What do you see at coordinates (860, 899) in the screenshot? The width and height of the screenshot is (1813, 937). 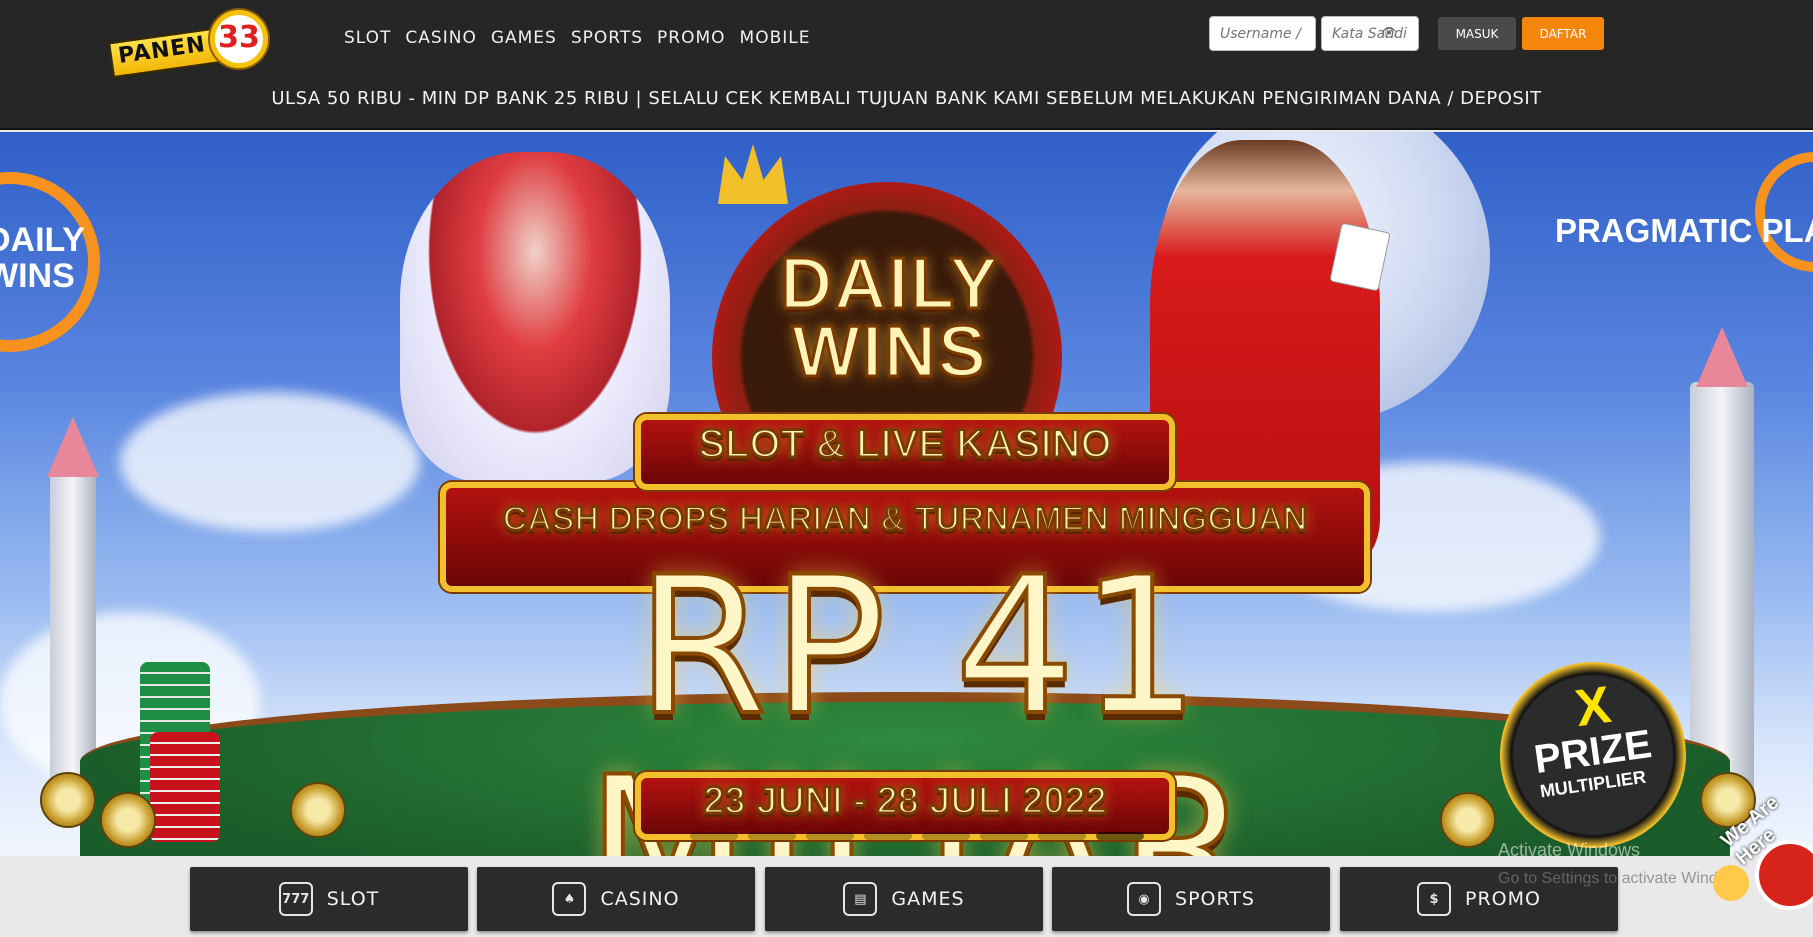 I see `arcade-icon: ▤` at bounding box center [860, 899].